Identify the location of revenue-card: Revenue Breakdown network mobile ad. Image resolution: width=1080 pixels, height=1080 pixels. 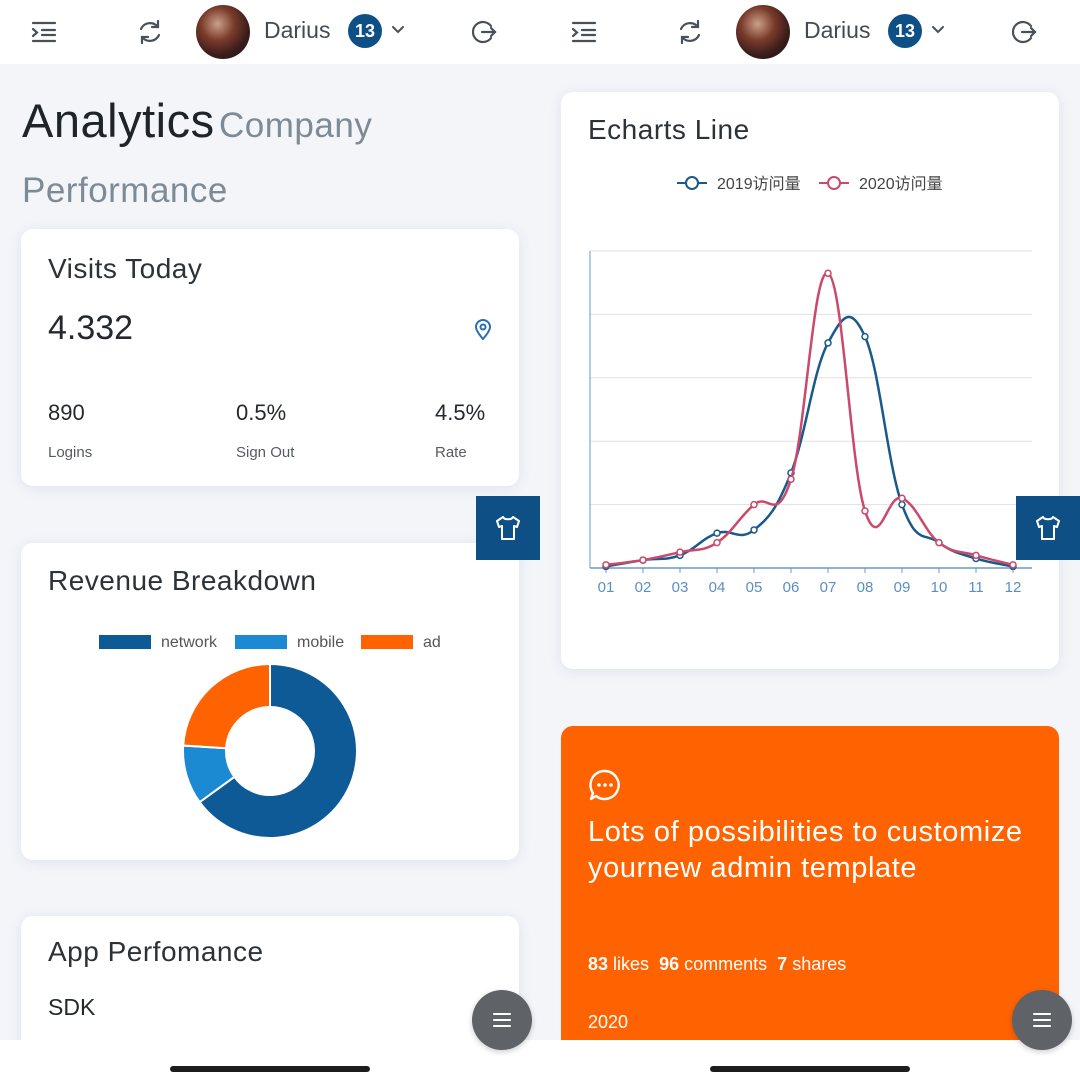
(270, 701).